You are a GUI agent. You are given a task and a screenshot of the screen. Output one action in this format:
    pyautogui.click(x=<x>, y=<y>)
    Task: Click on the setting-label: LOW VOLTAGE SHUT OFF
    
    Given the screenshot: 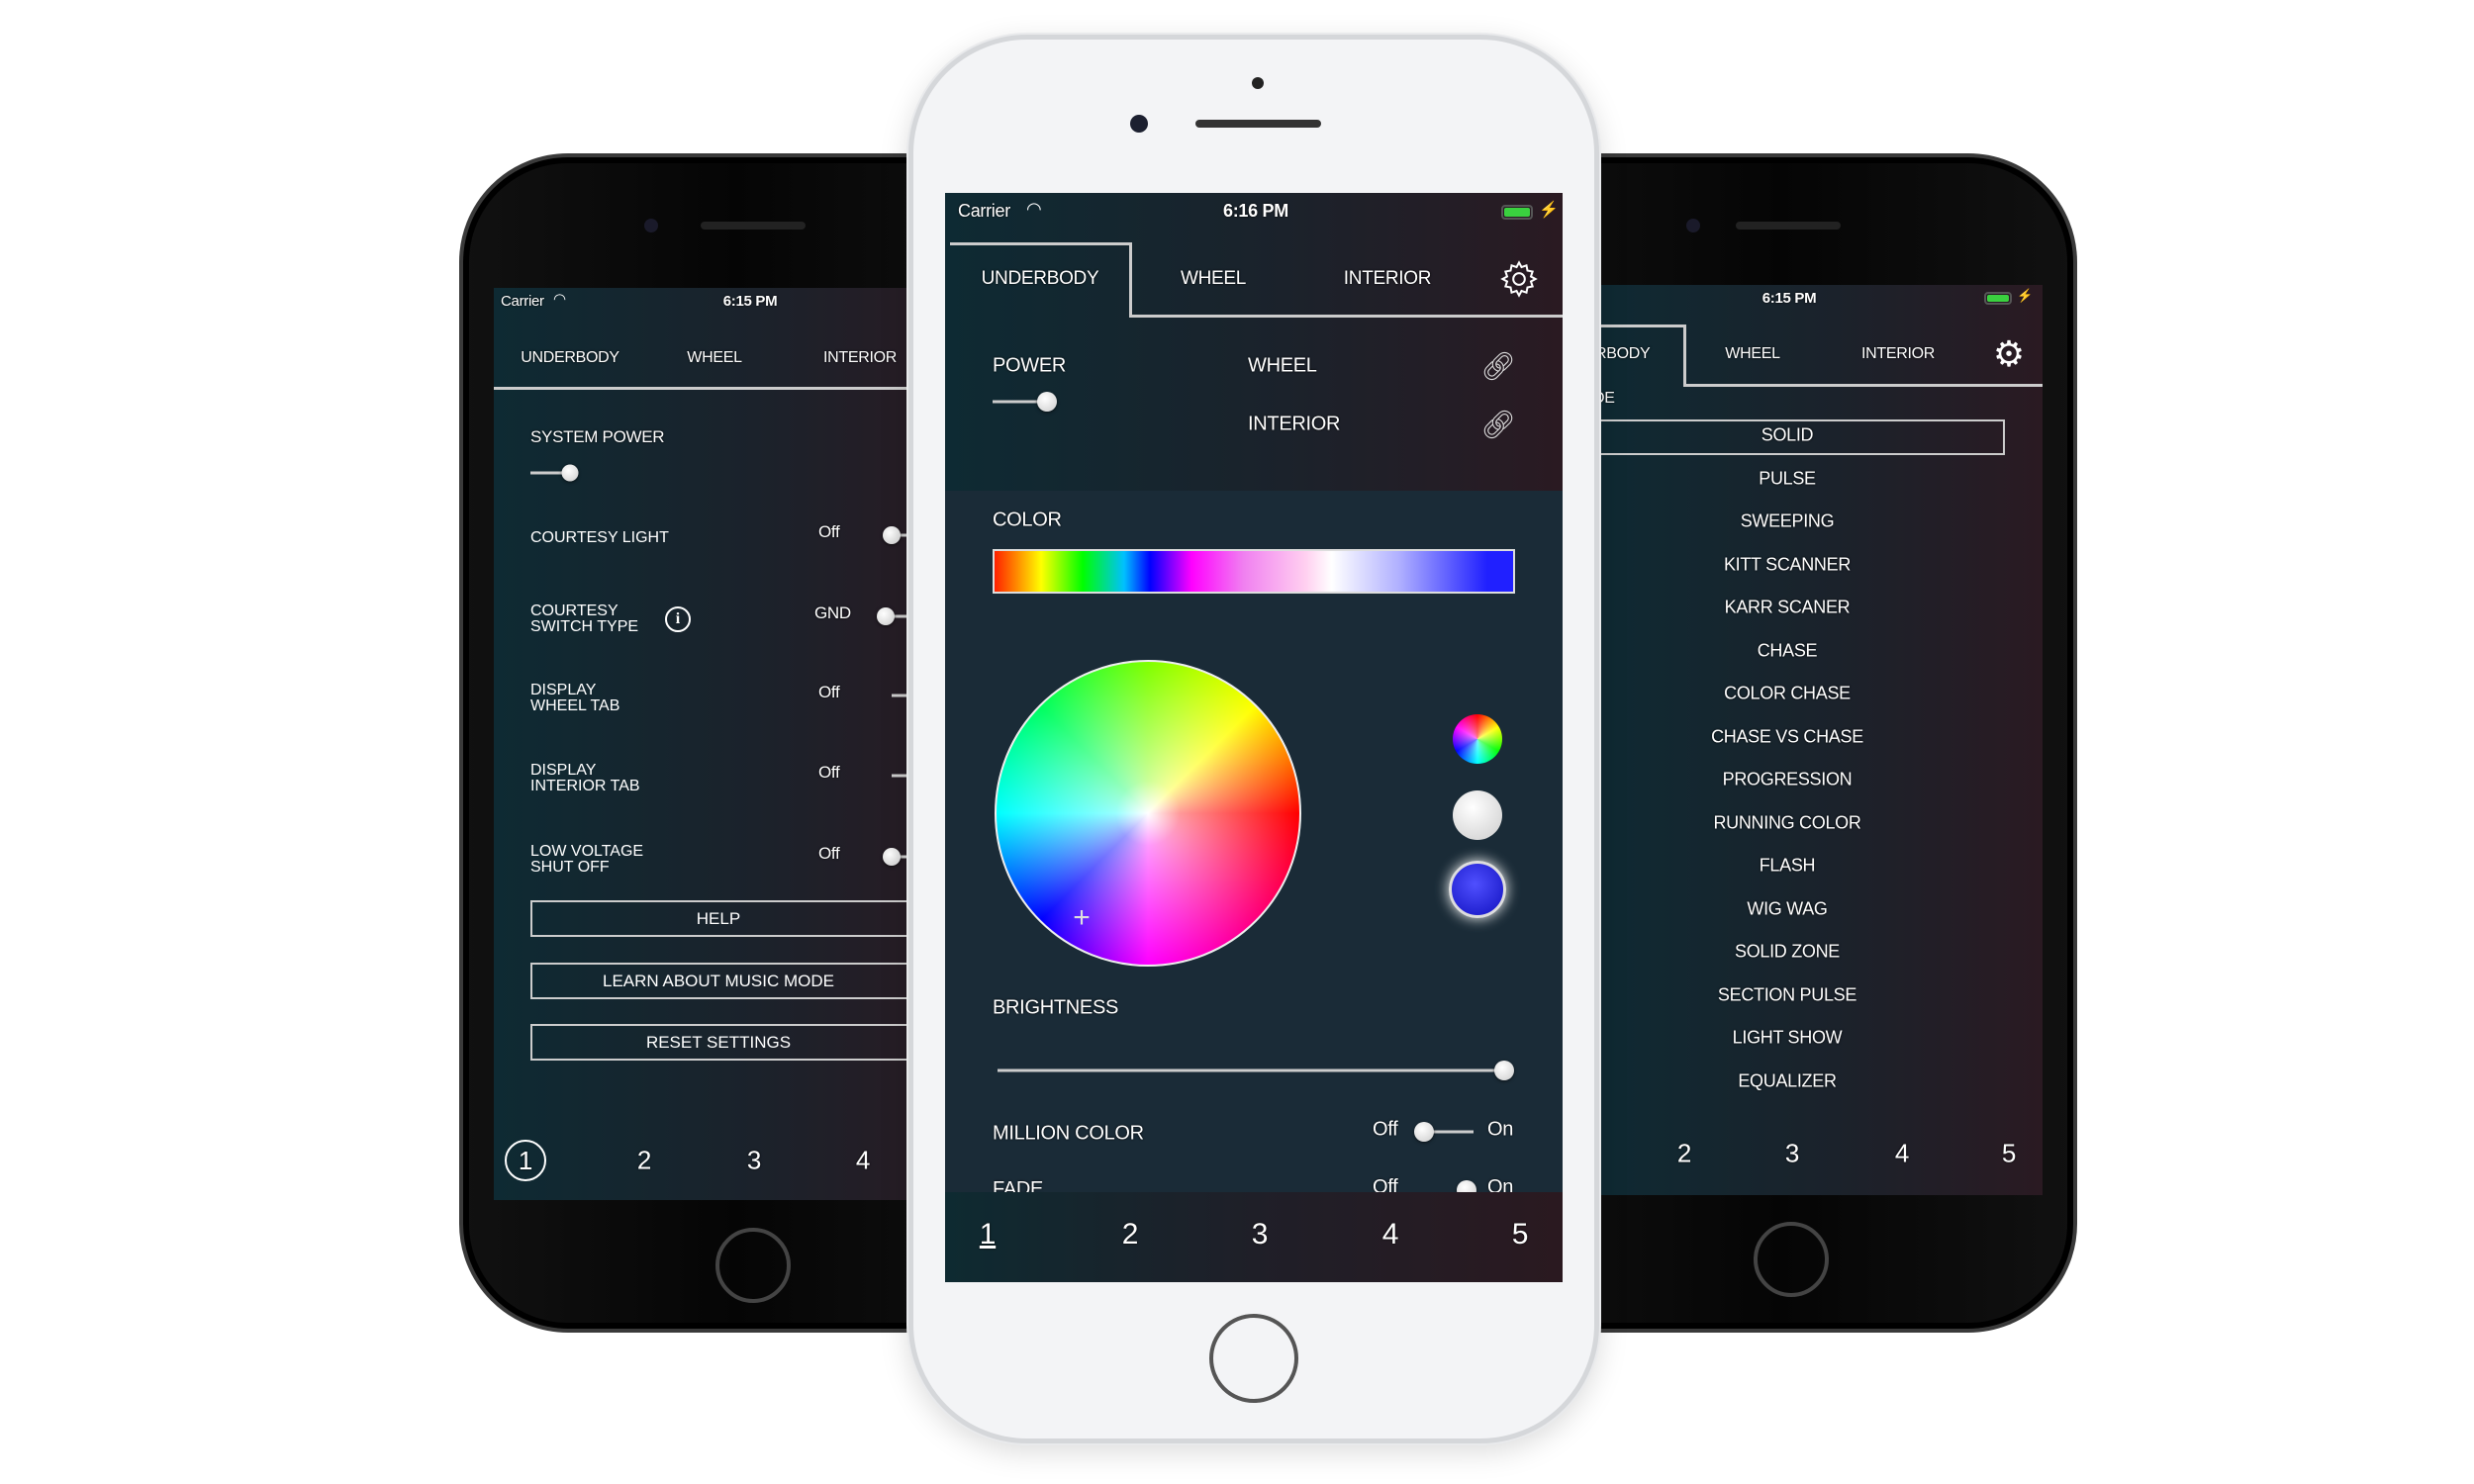 What is the action you would take?
    pyautogui.click(x=587, y=860)
    